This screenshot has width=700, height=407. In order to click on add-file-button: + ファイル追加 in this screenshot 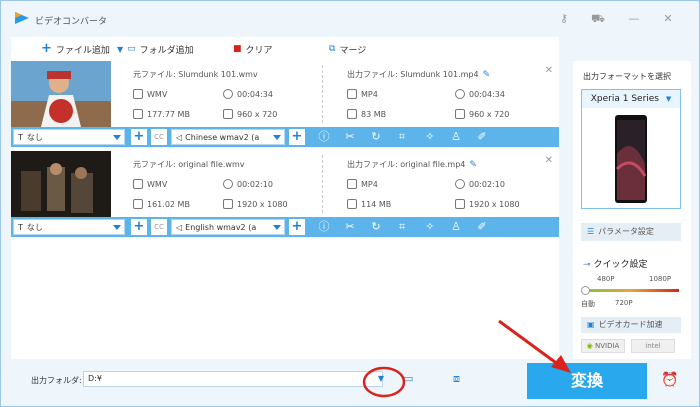, I will do `click(75, 49)`.